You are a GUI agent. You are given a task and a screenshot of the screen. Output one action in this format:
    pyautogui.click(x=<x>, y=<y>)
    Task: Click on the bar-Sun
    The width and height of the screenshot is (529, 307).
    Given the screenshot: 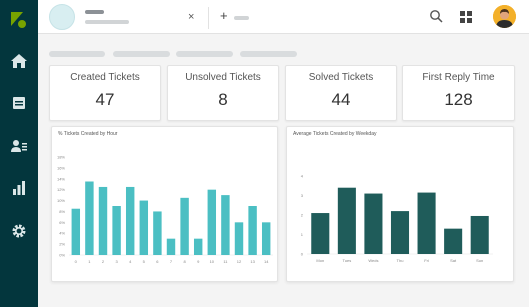 What is the action you would take?
    pyautogui.click(x=479, y=234)
    